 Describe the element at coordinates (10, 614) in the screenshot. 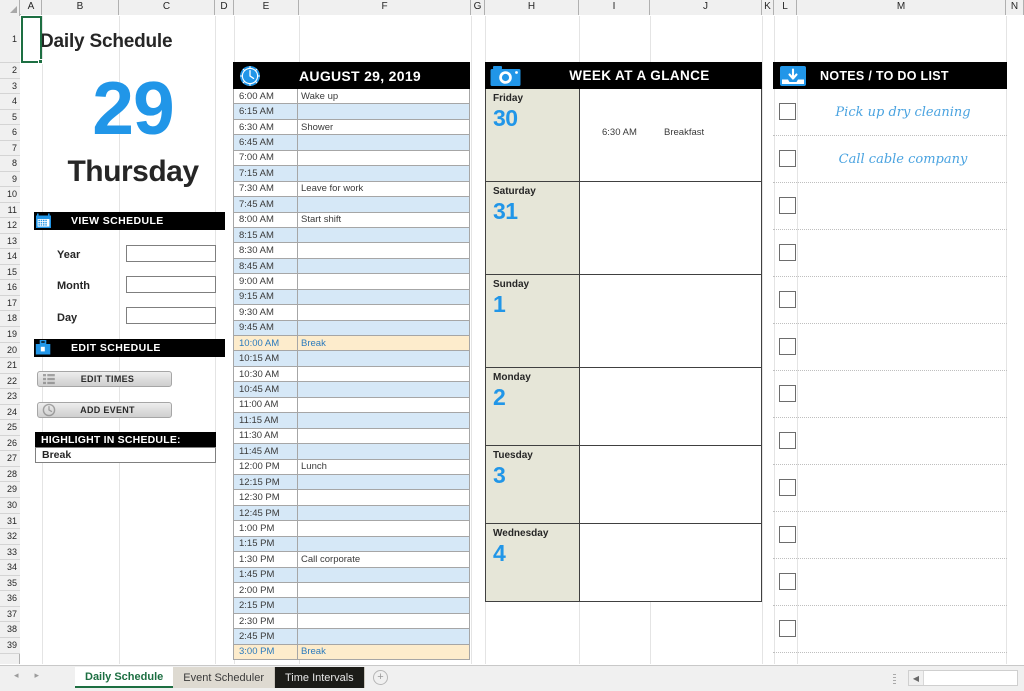

I see `row-header-37: 37` at that location.